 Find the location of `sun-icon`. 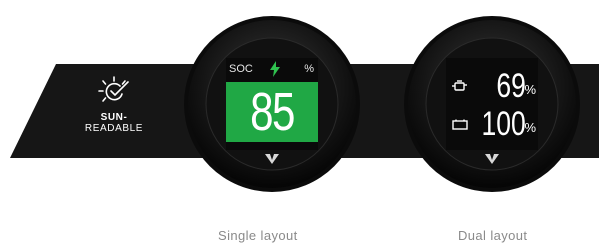

sun-icon is located at coordinates (113, 89).